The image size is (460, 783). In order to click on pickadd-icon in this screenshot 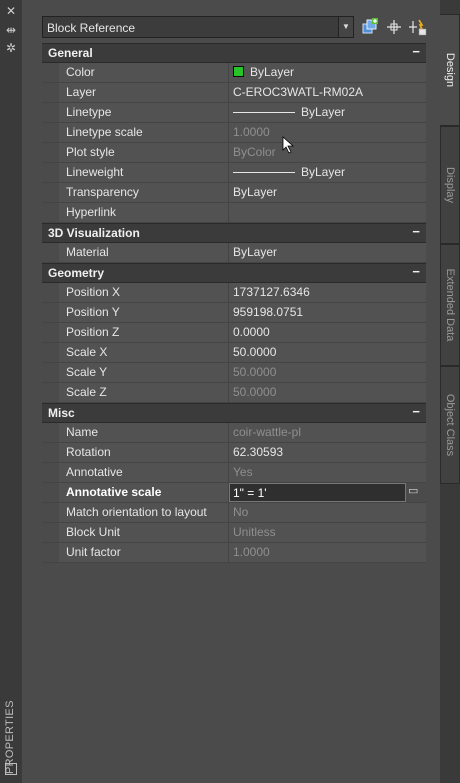, I will do `click(370, 26)`.